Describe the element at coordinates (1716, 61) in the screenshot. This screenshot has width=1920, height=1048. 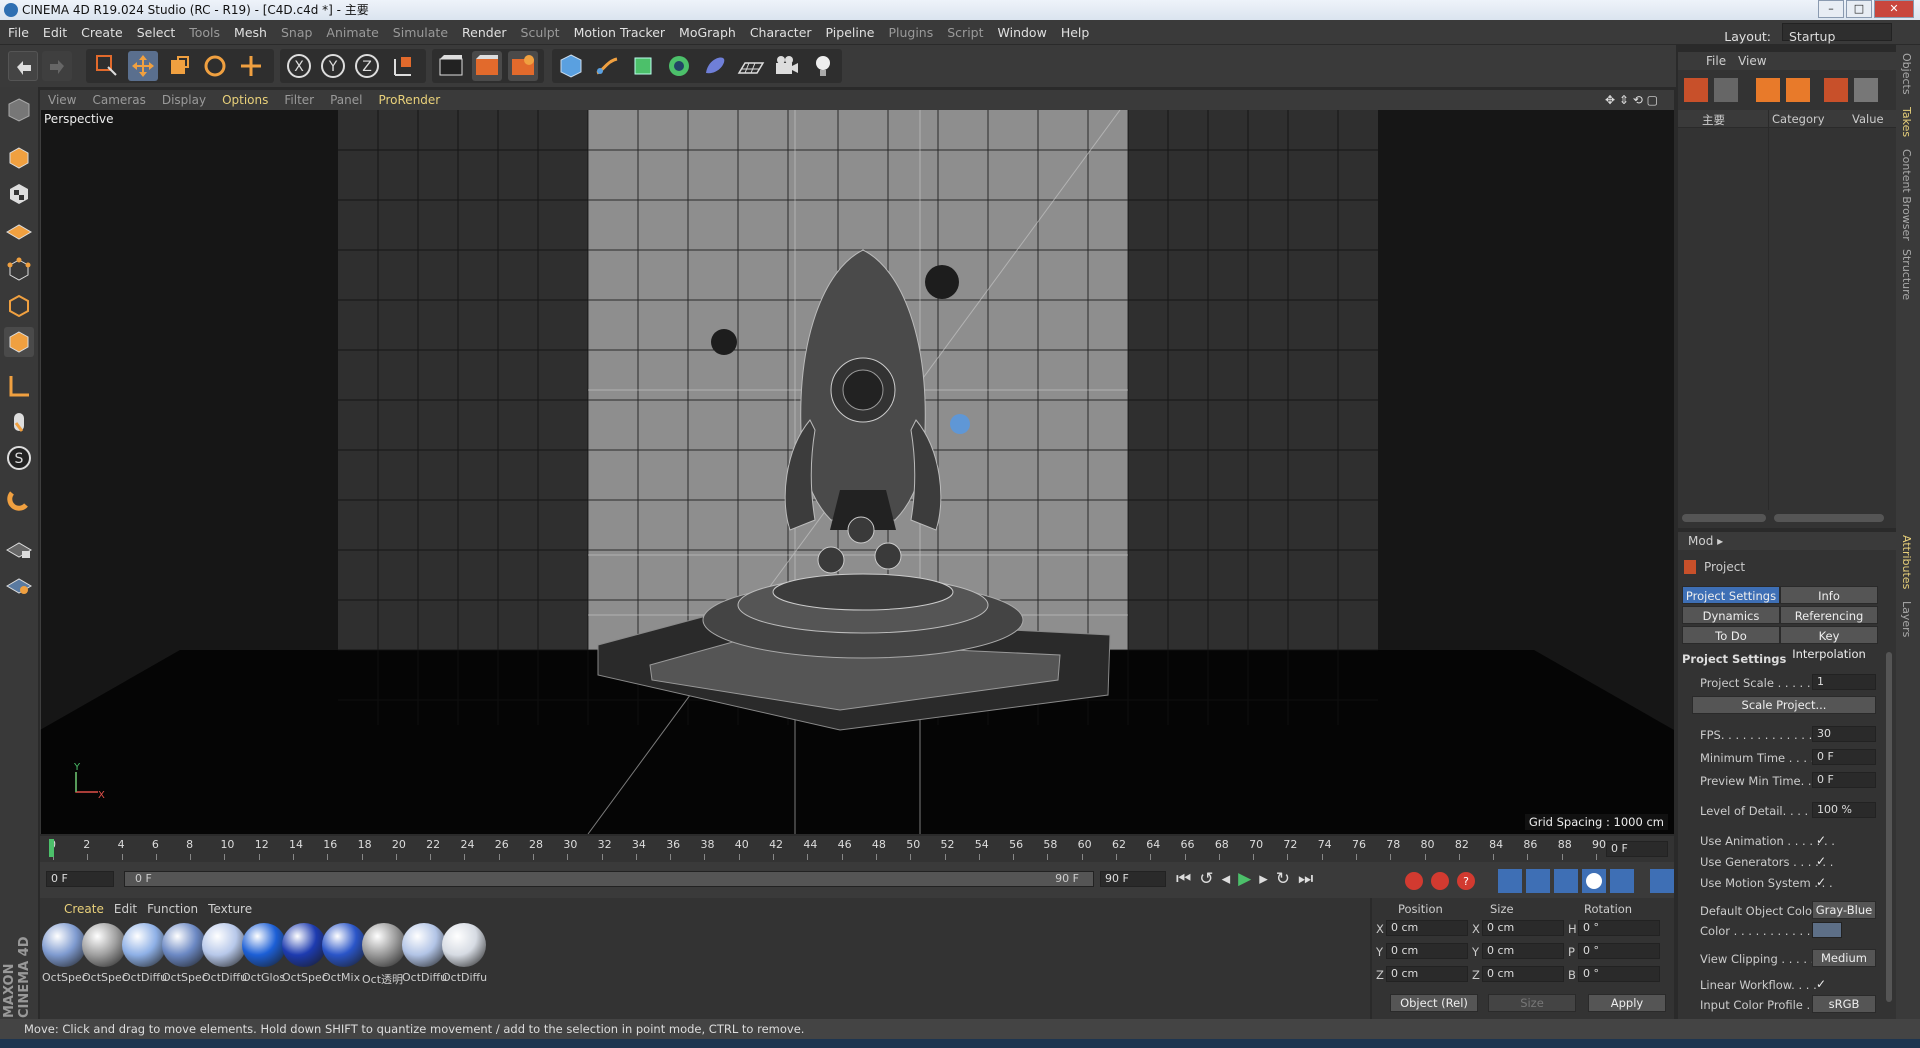
I see `object-menu-file: File` at that location.